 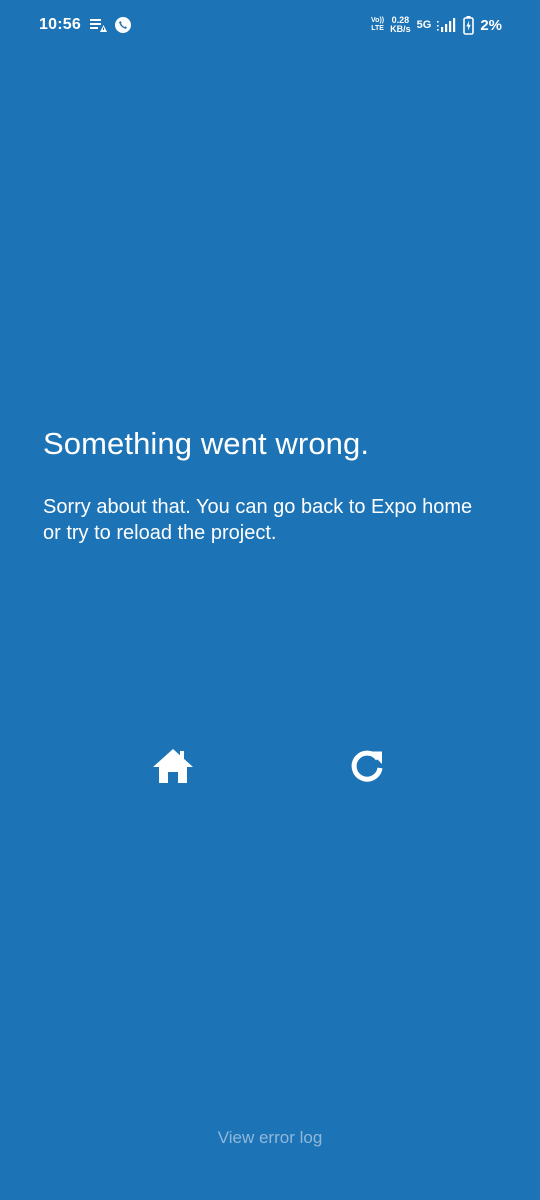 I want to click on status-left: 10:56, so click(x=85, y=25).